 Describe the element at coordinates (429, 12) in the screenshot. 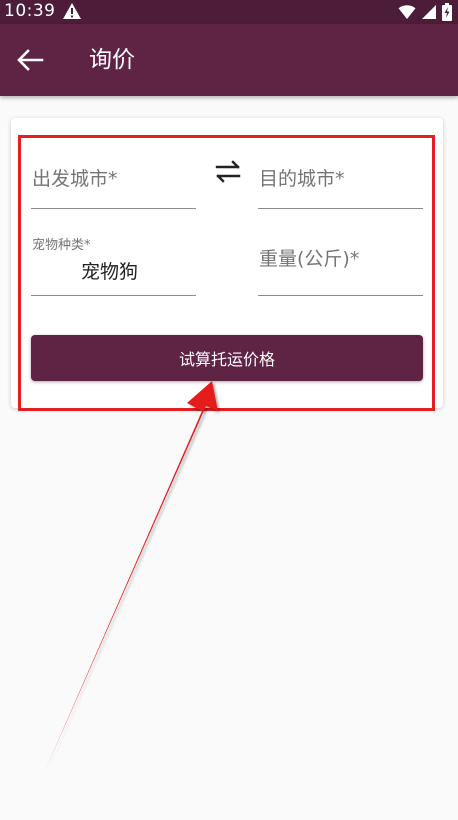

I see `signal-icon` at that location.